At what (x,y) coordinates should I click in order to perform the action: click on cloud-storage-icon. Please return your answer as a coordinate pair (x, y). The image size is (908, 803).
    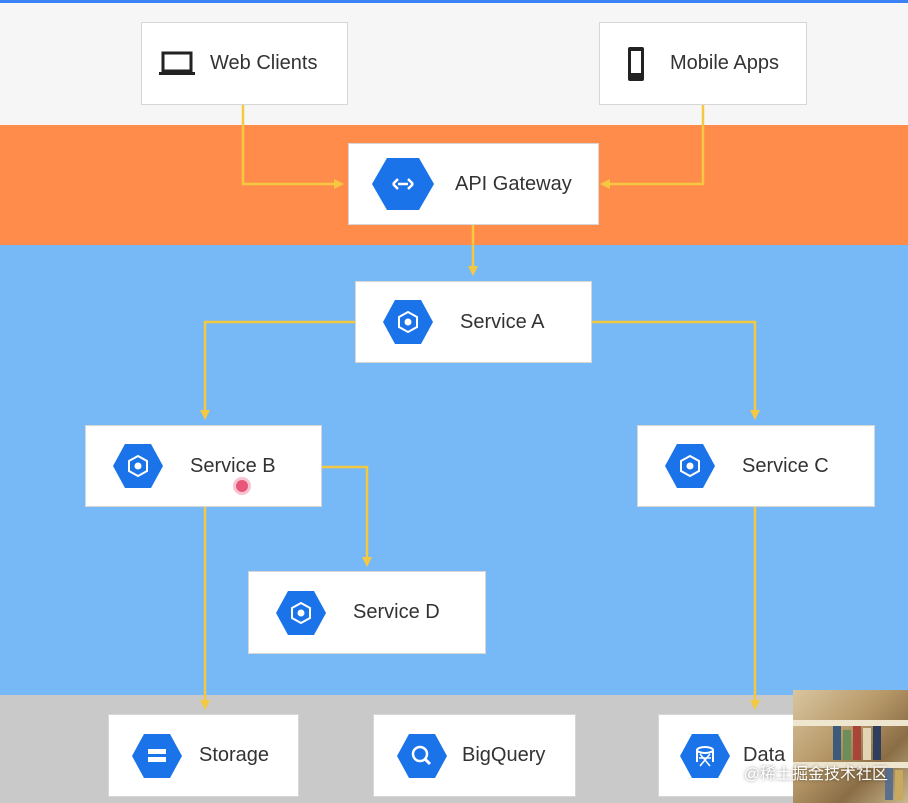
    Looking at the image, I should click on (157, 756).